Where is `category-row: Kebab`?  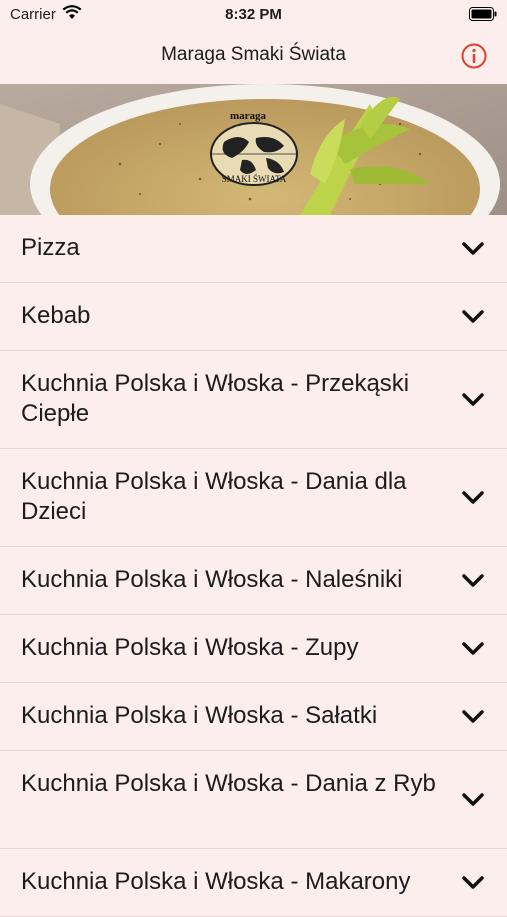 category-row: Kebab is located at coordinates (253, 317).